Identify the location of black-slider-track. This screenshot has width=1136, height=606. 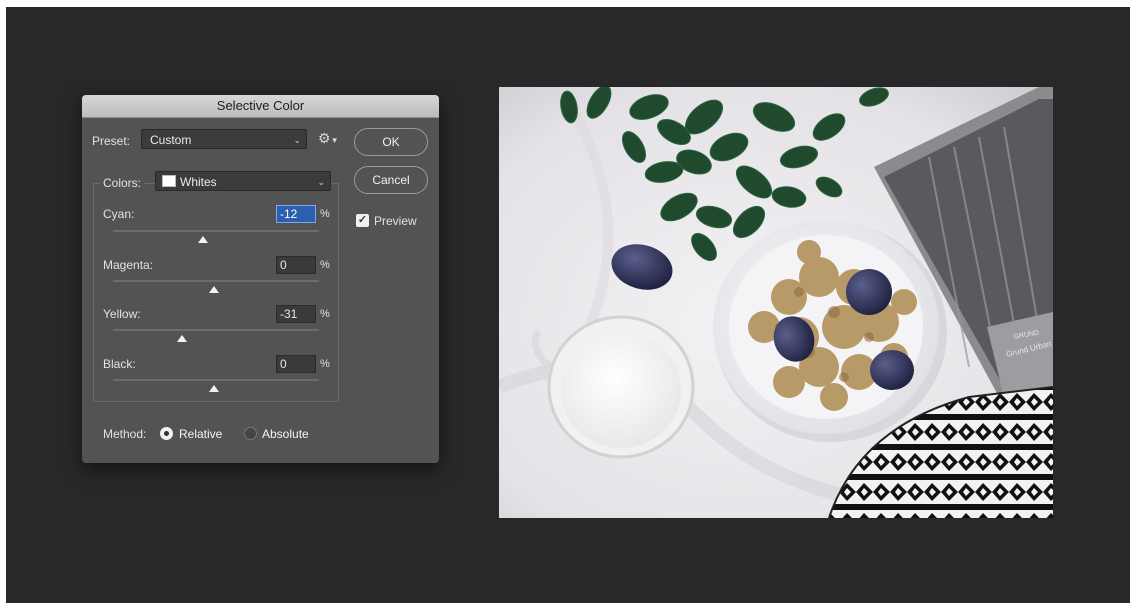
(216, 380).